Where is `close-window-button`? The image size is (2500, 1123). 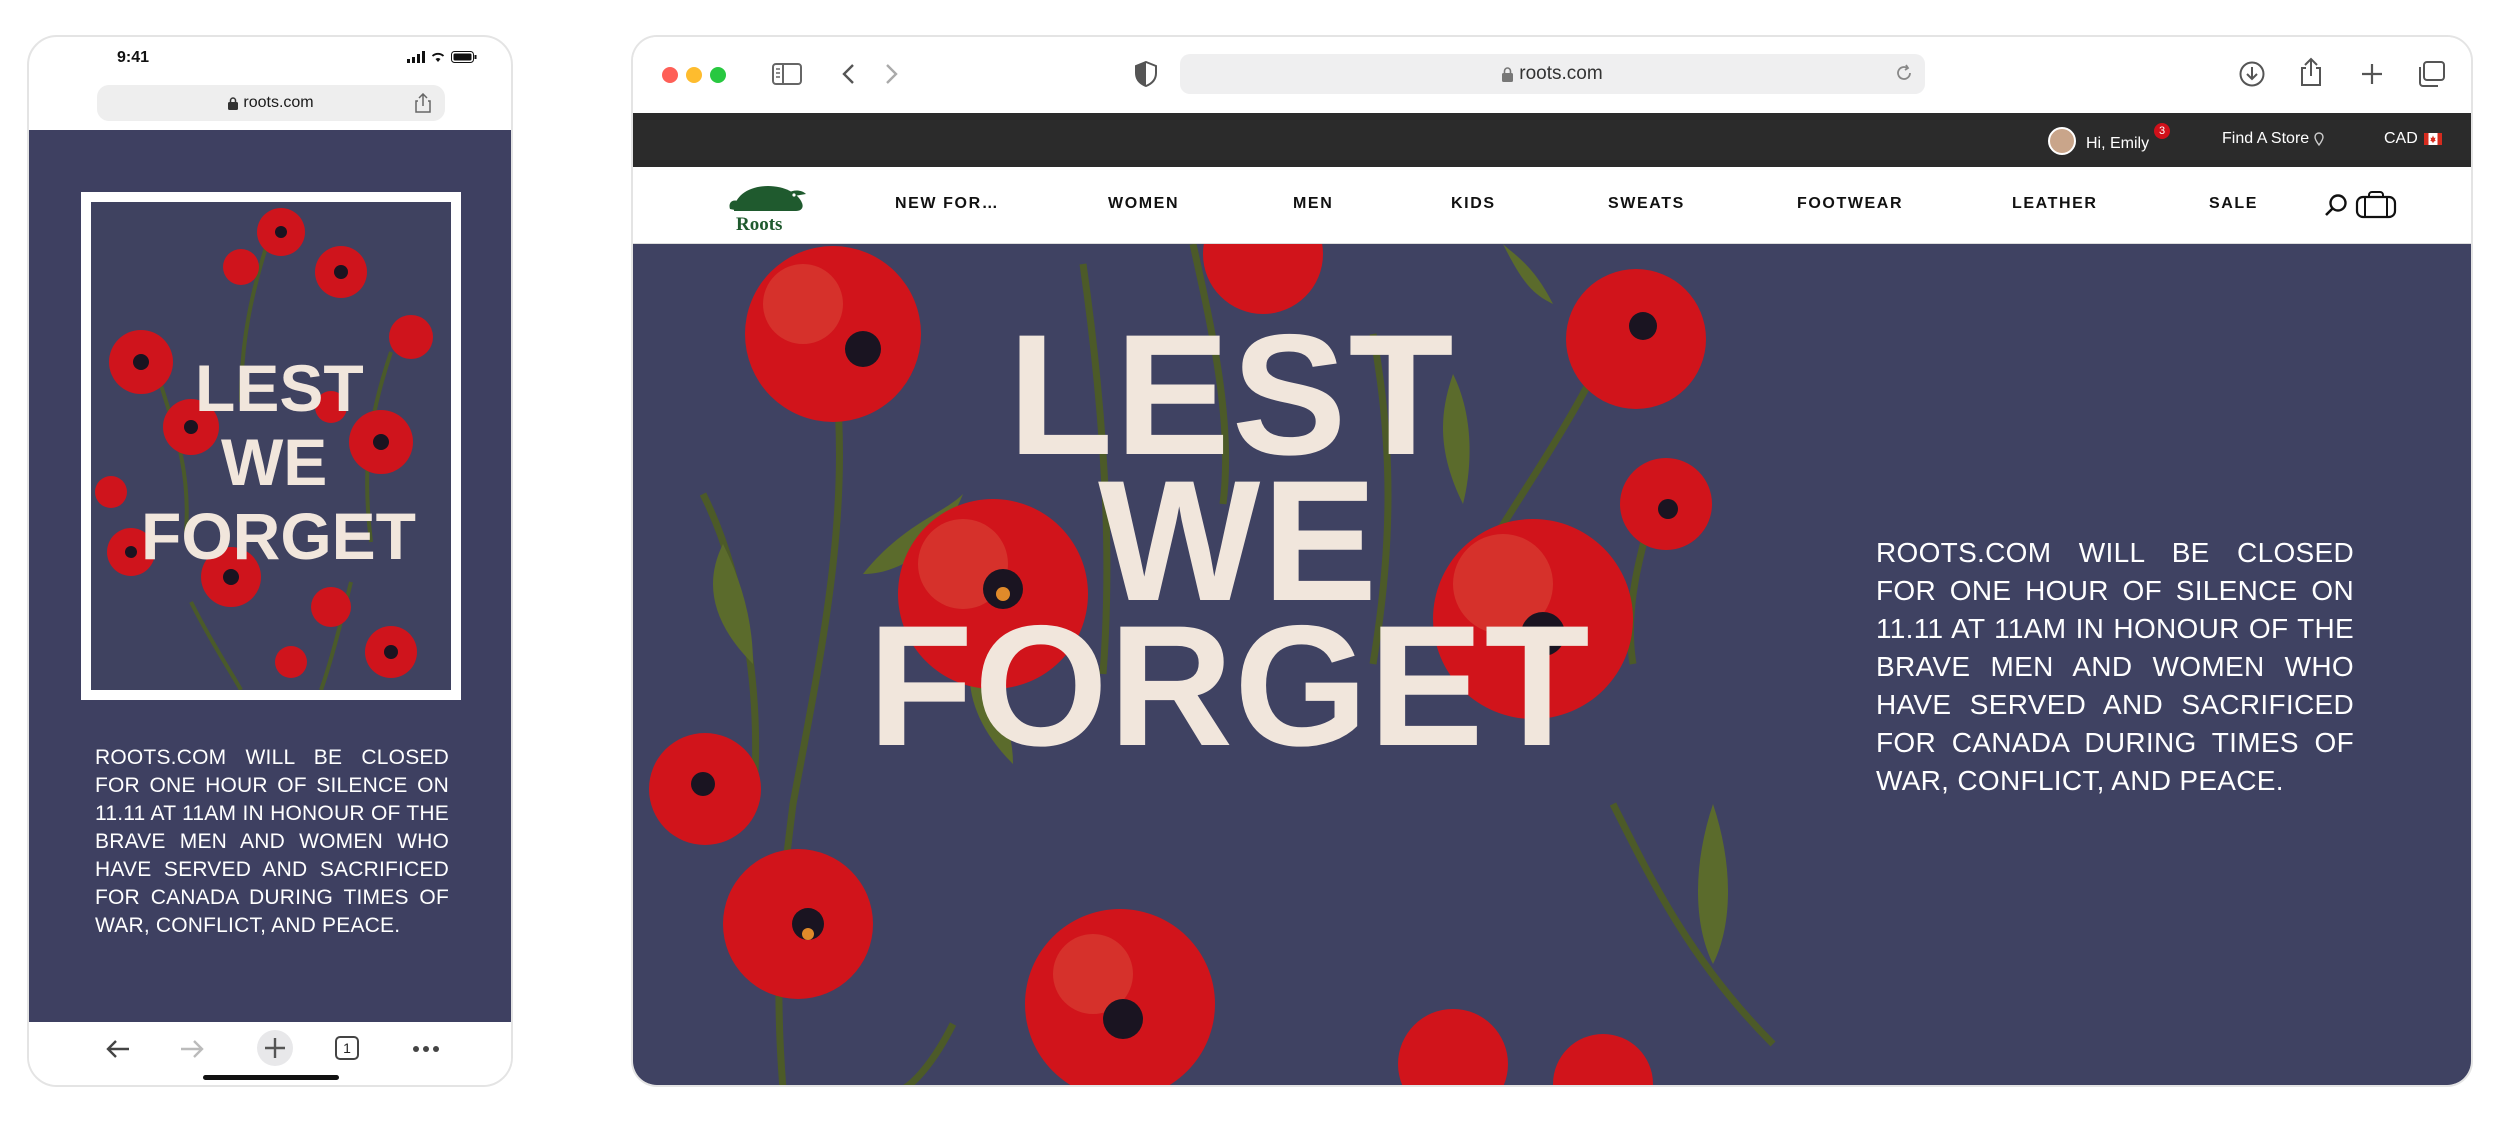
close-window-button is located at coordinates (670, 75).